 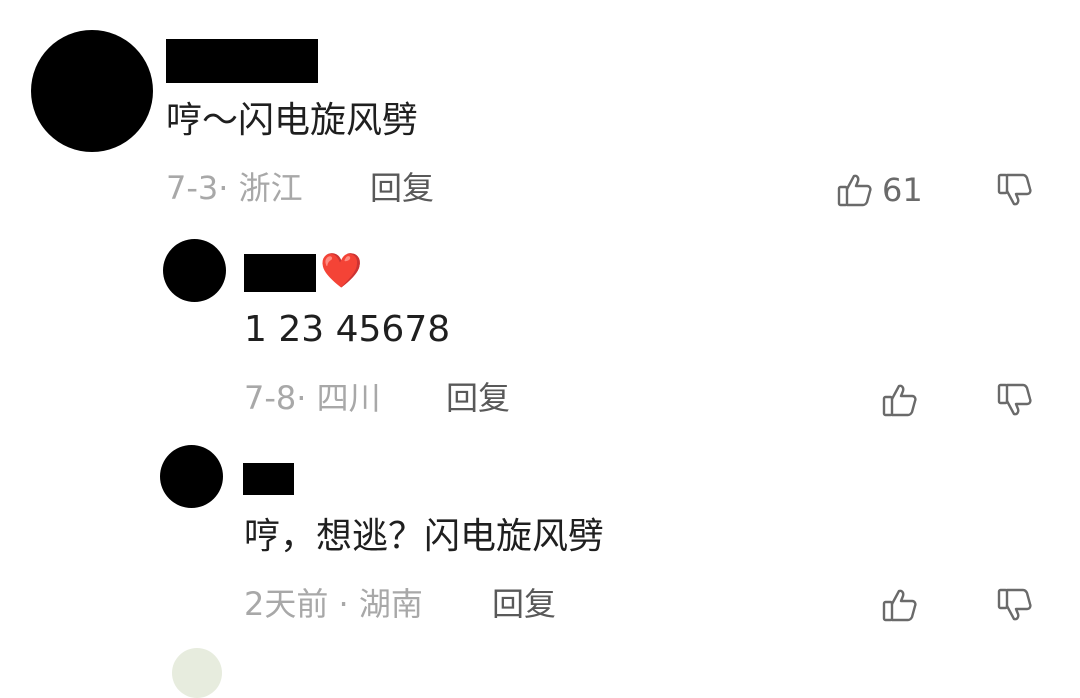 What do you see at coordinates (234, 188) in the screenshot?
I see `comment-meta: 7-3· 浙江` at bounding box center [234, 188].